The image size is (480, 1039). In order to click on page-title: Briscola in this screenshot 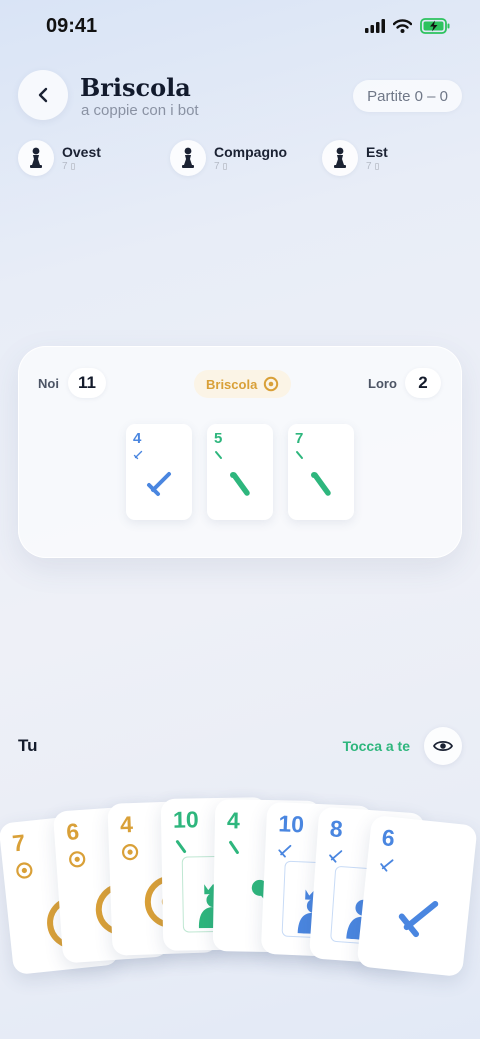, I will do `click(135, 87)`.